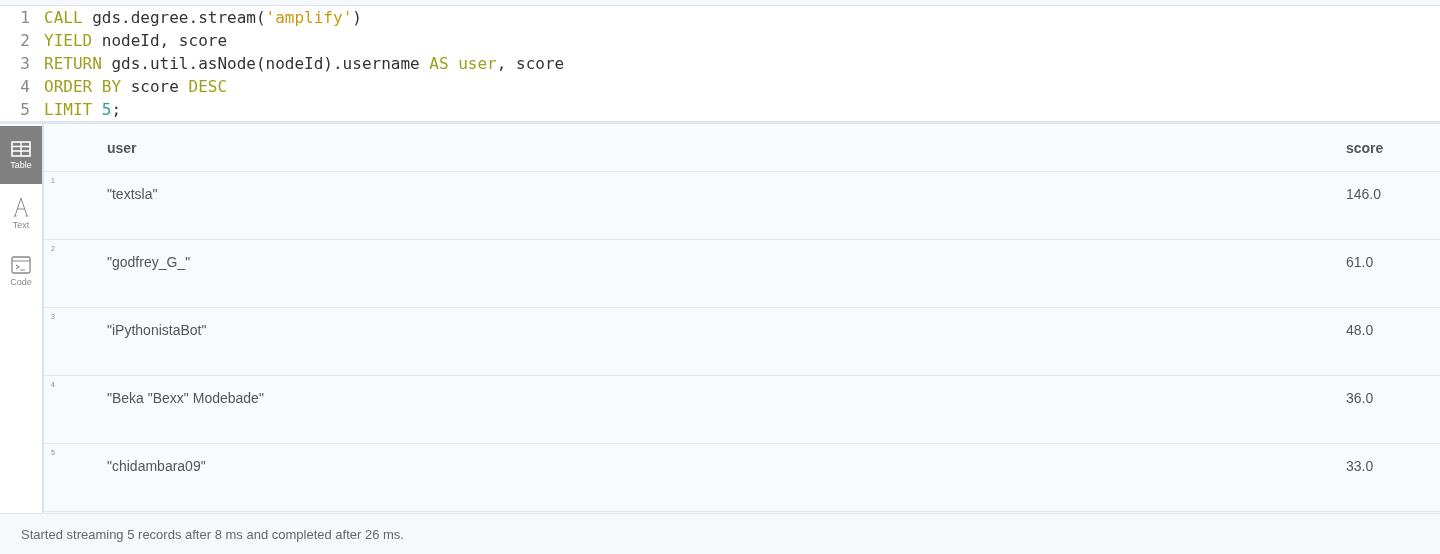 This screenshot has width=1440, height=554. Describe the element at coordinates (304, 63) in the screenshot. I see `code-line: RETURN gds.util.asNode(nodeId).username AS user, score` at that location.